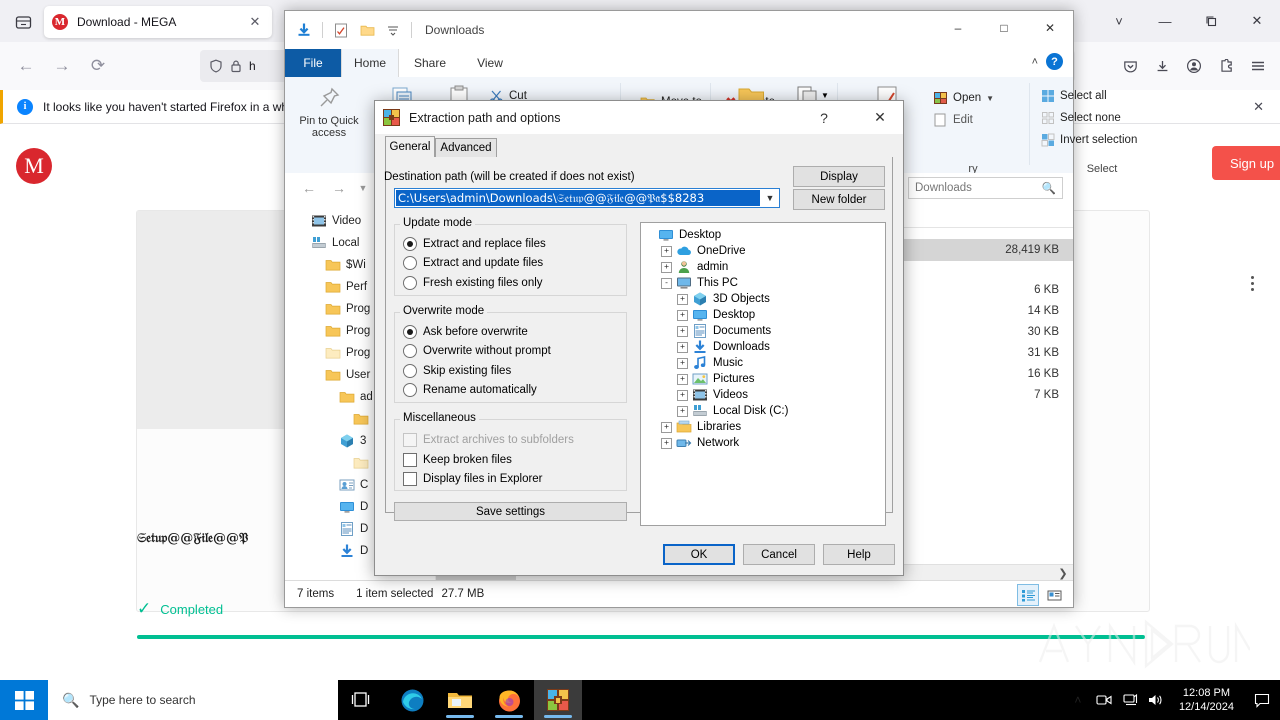  Describe the element at coordinates (370, 63) in the screenshot. I see `tab-home: Home` at that location.